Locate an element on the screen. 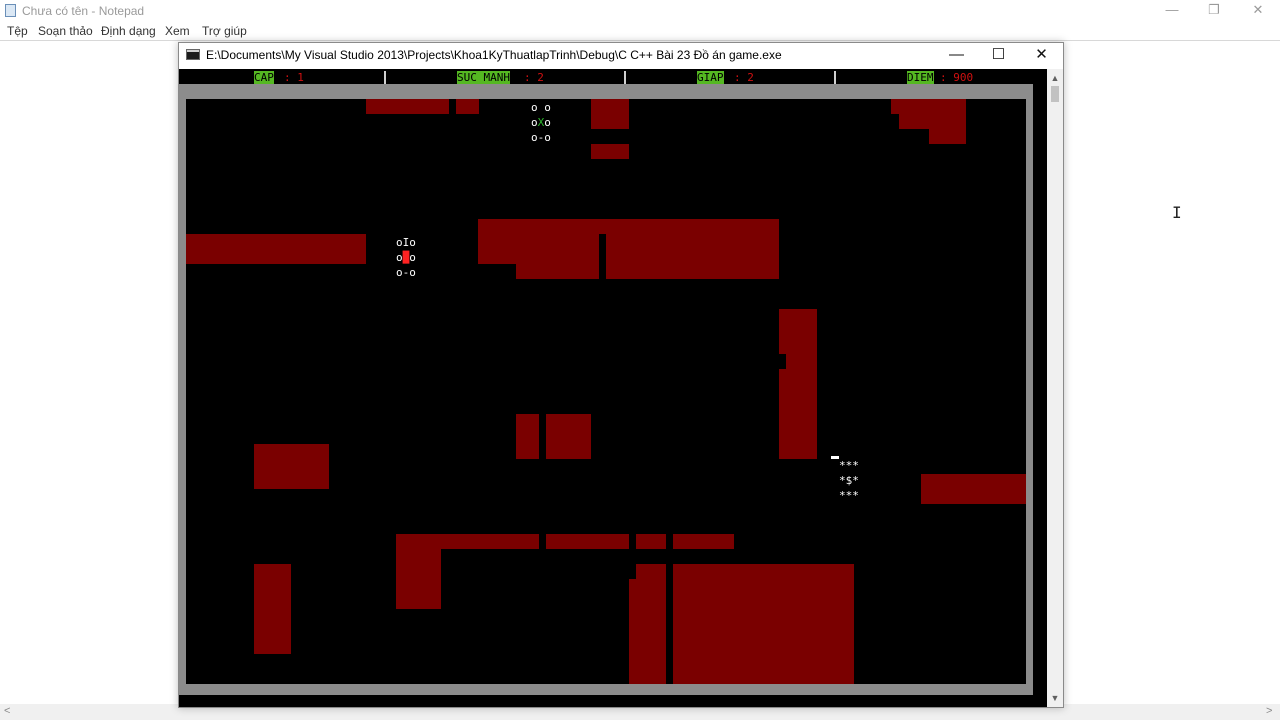  scroll-right-icon: > is located at coordinates (1269, 711).